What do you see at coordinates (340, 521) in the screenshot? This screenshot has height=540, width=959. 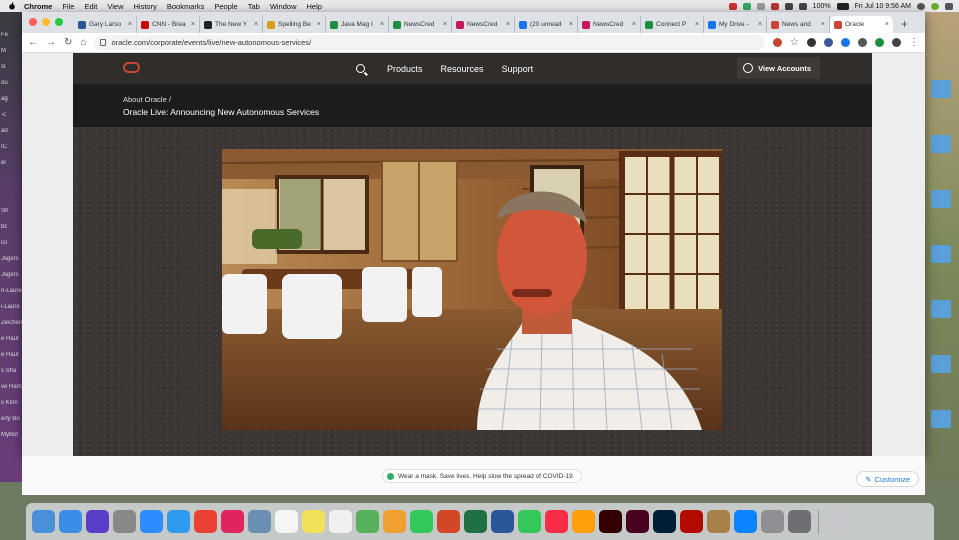 I see `dock-reminders-icon` at bounding box center [340, 521].